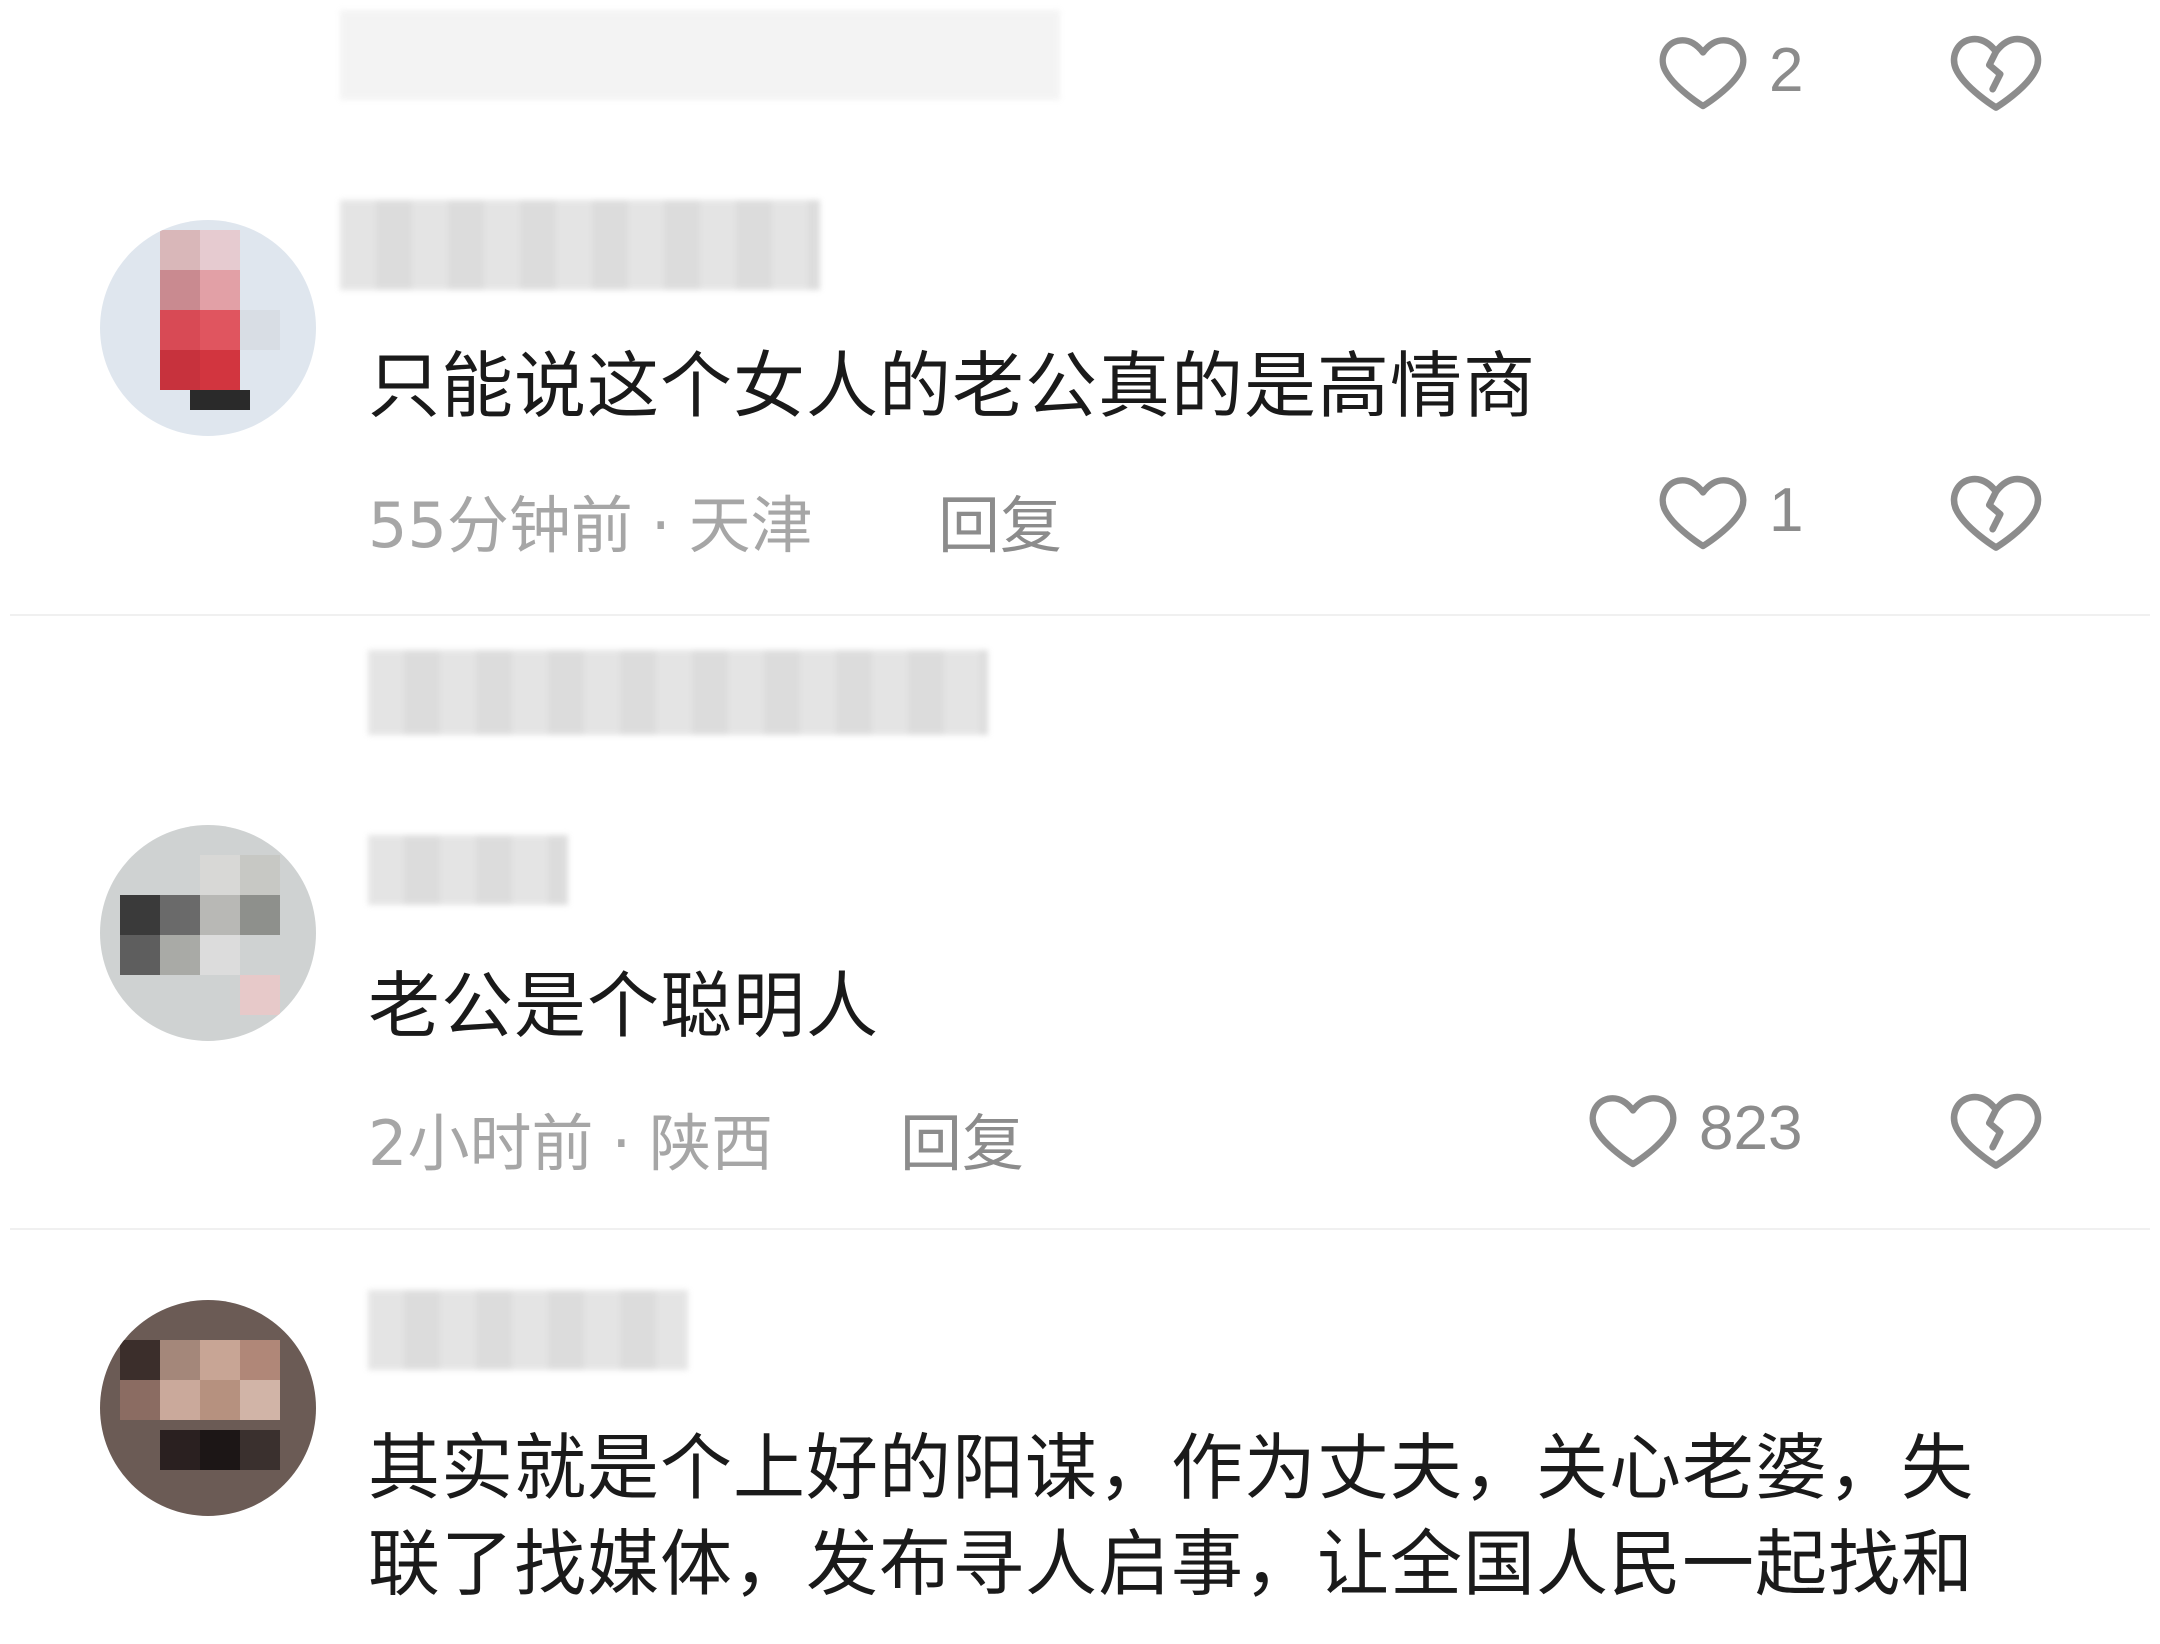 Image resolution: width=2160 pixels, height=1644 pixels. I want to click on comment-location: 陕西, so click(711, 1143).